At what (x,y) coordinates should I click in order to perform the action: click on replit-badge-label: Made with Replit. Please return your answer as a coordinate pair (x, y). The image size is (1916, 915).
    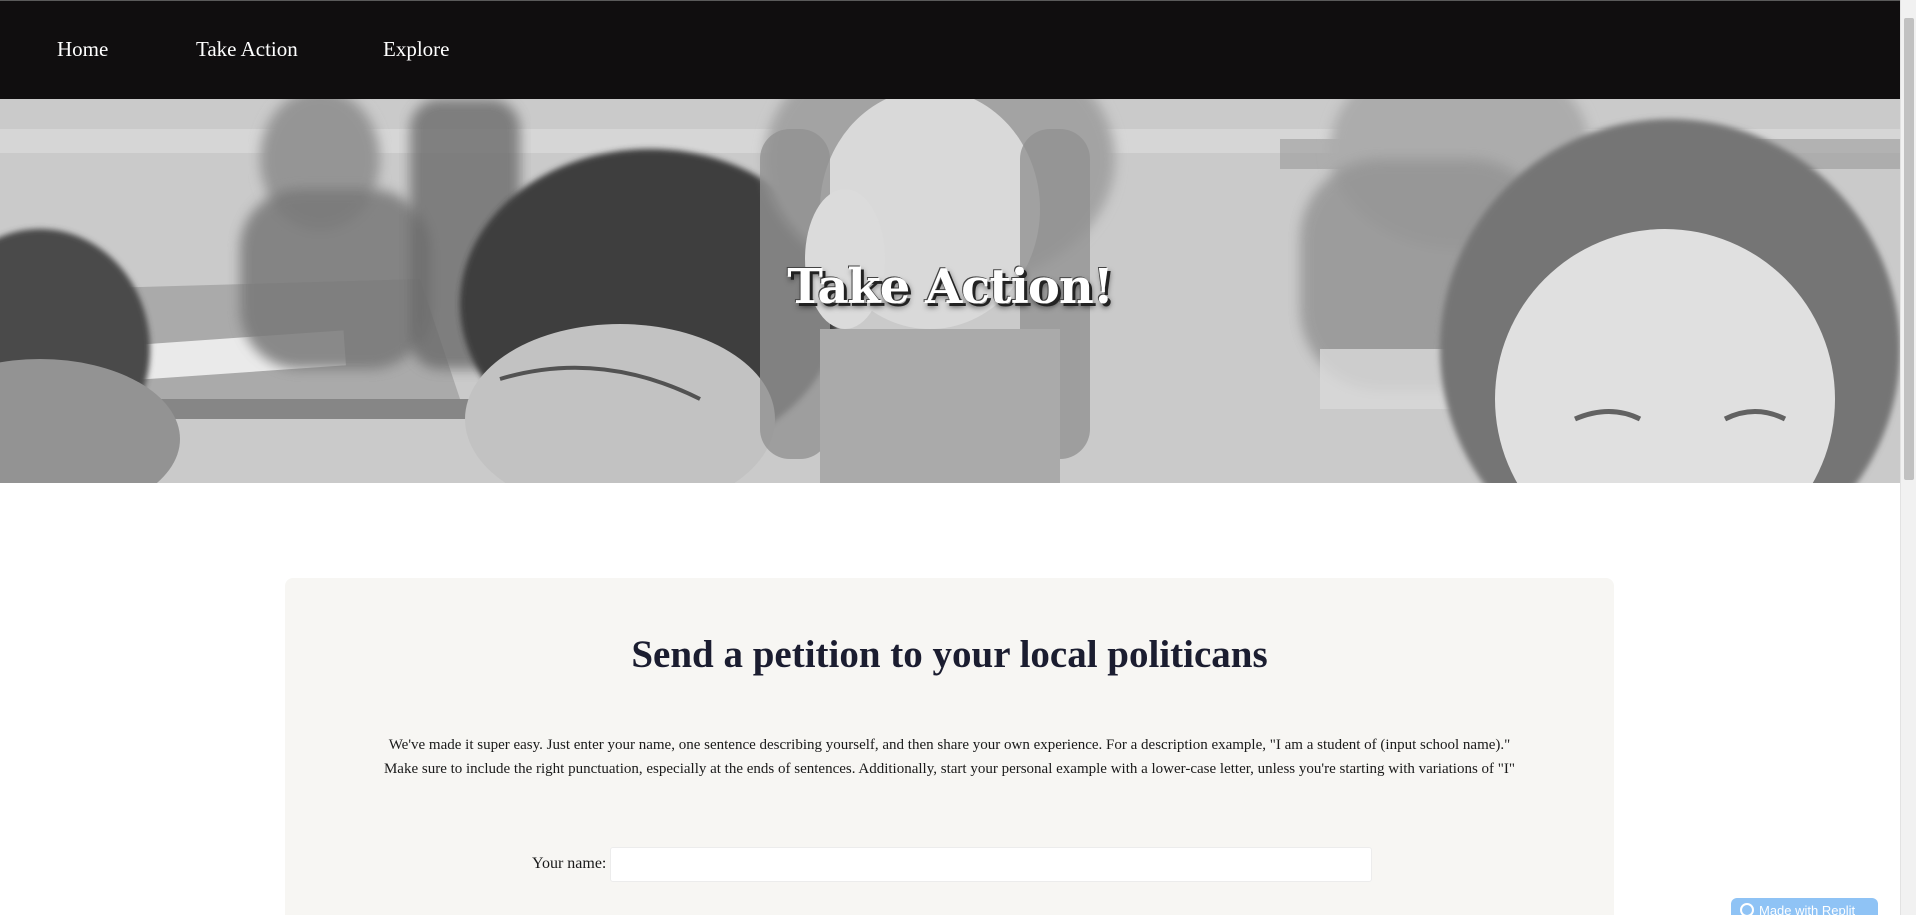
    Looking at the image, I should click on (1807, 909).